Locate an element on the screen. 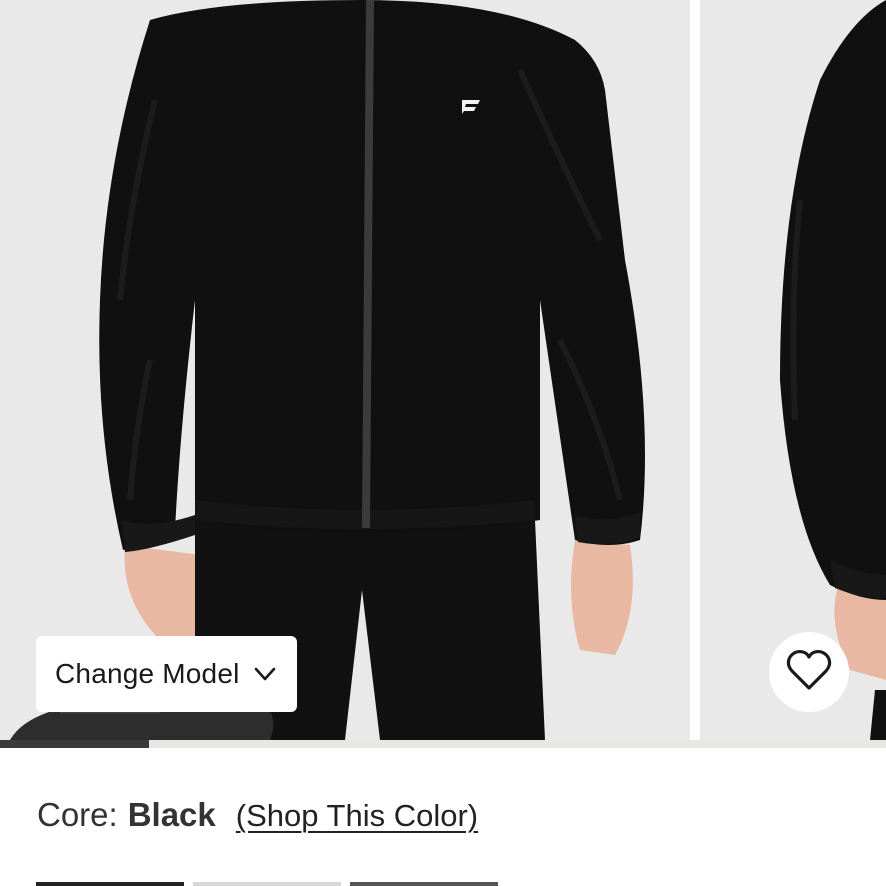  chevron-down-icon is located at coordinates (265, 674).